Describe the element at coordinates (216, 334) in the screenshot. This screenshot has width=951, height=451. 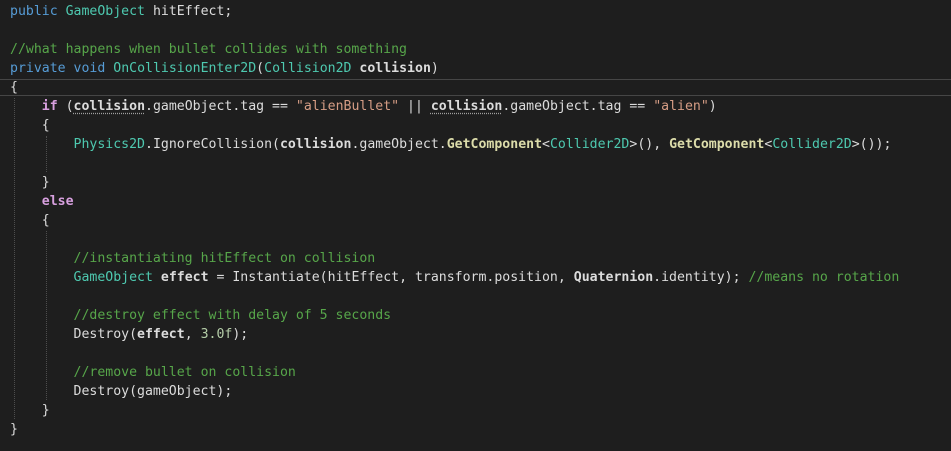
I see `code-token: 3.0f` at that location.